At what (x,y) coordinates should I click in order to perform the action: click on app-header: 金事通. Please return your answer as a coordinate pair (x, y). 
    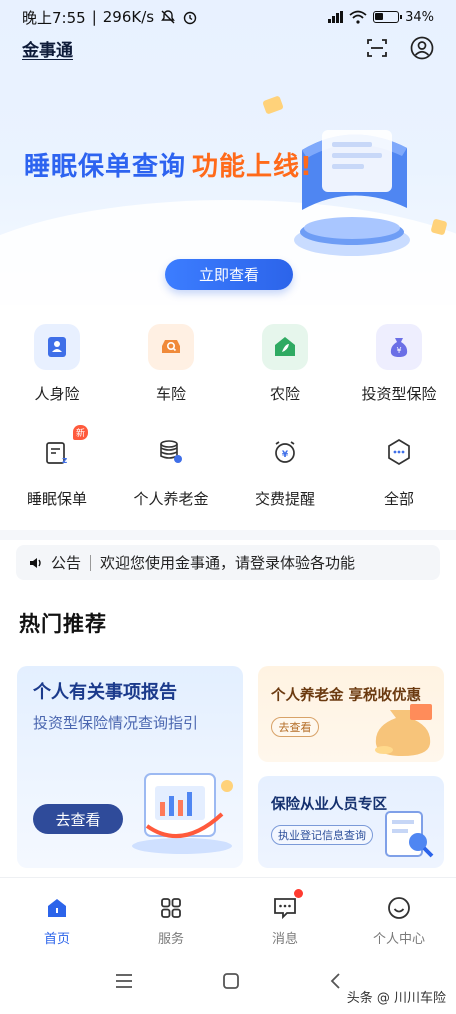
    Looking at the image, I should click on (228, 48).